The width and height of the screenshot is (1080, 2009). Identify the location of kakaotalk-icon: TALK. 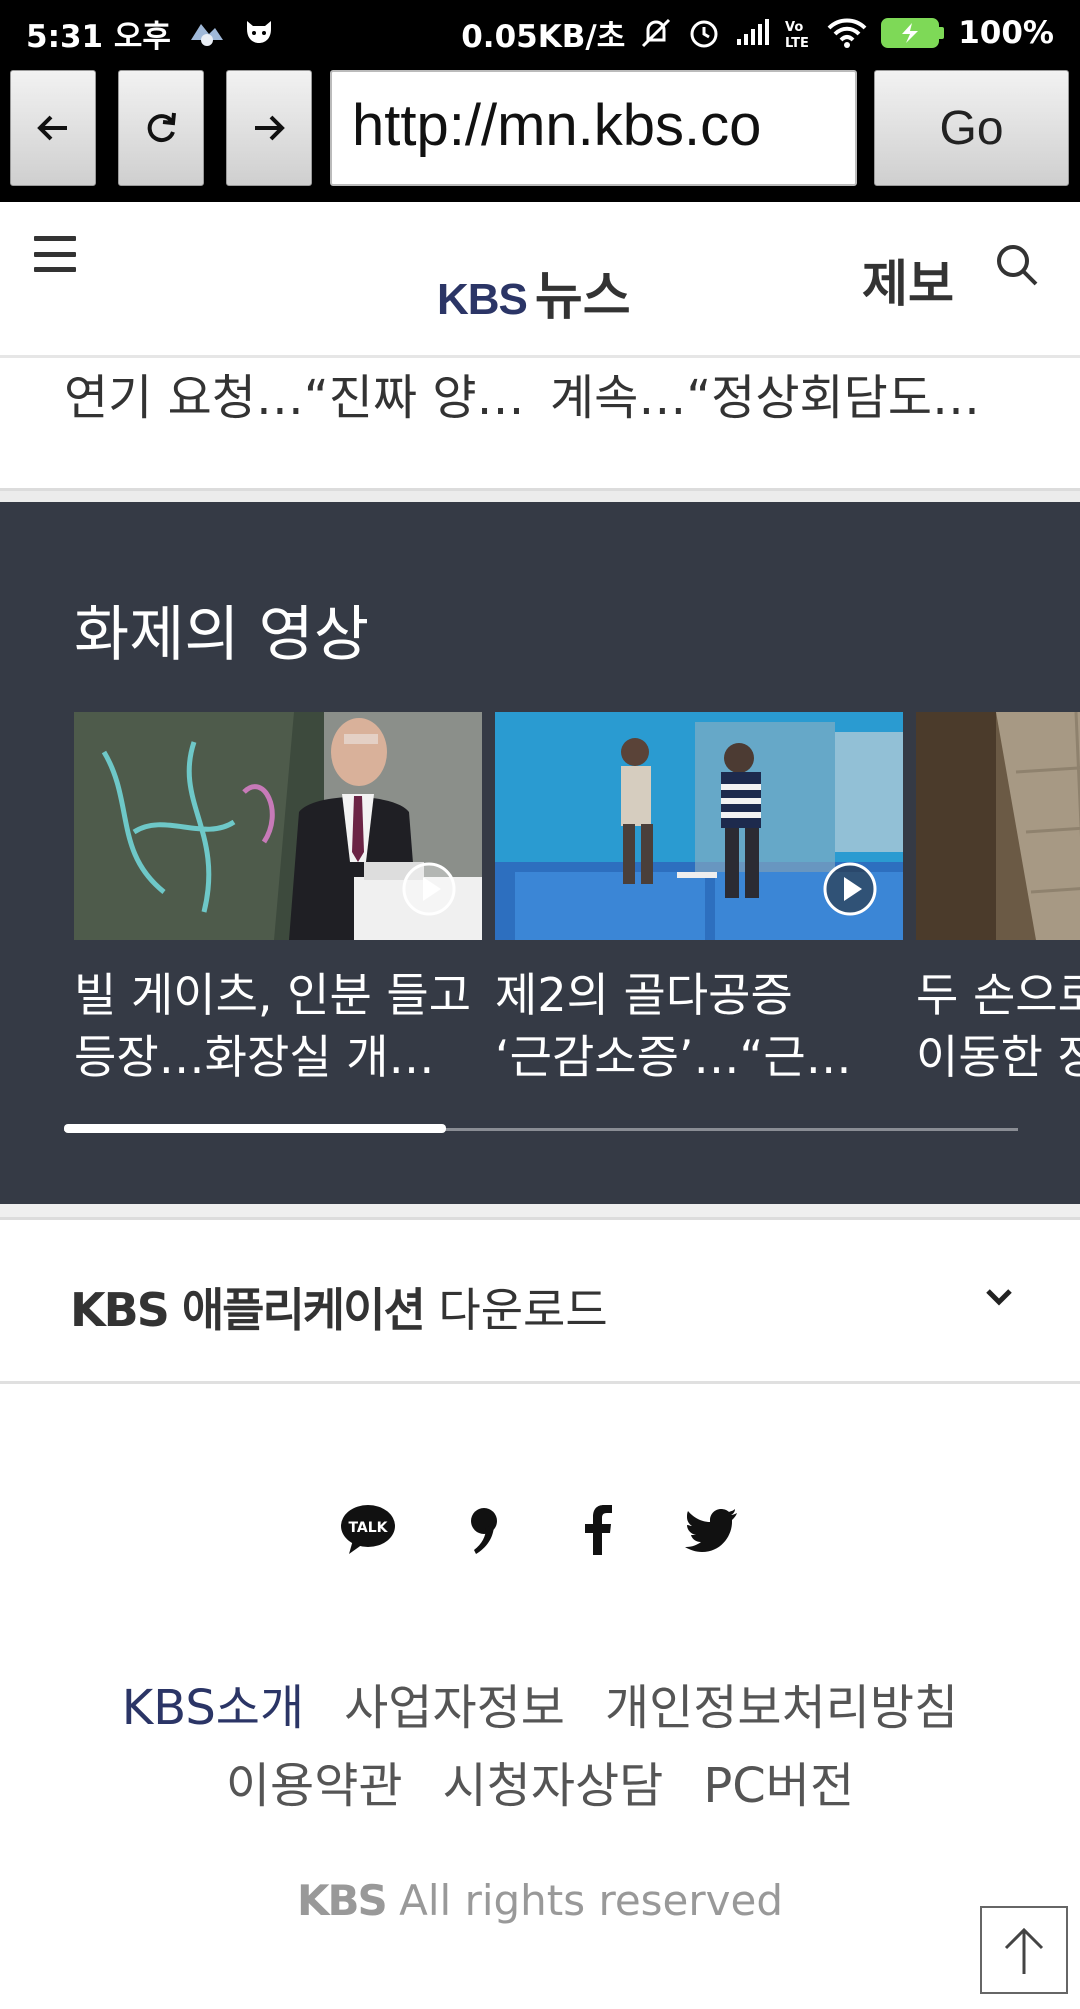
(368, 1530).